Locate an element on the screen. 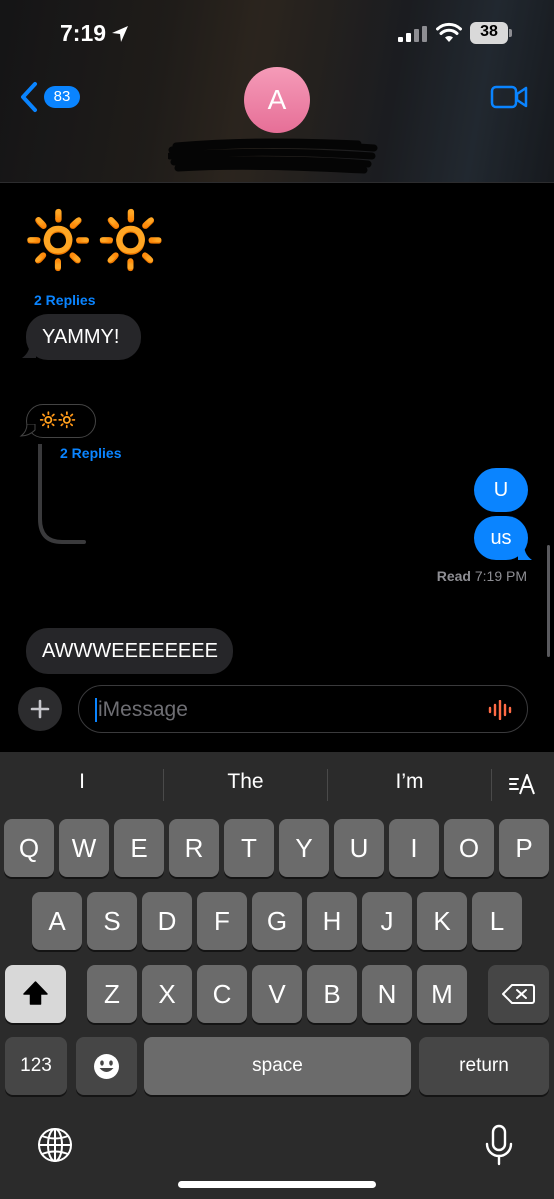  return-key: return is located at coordinates (484, 1066).